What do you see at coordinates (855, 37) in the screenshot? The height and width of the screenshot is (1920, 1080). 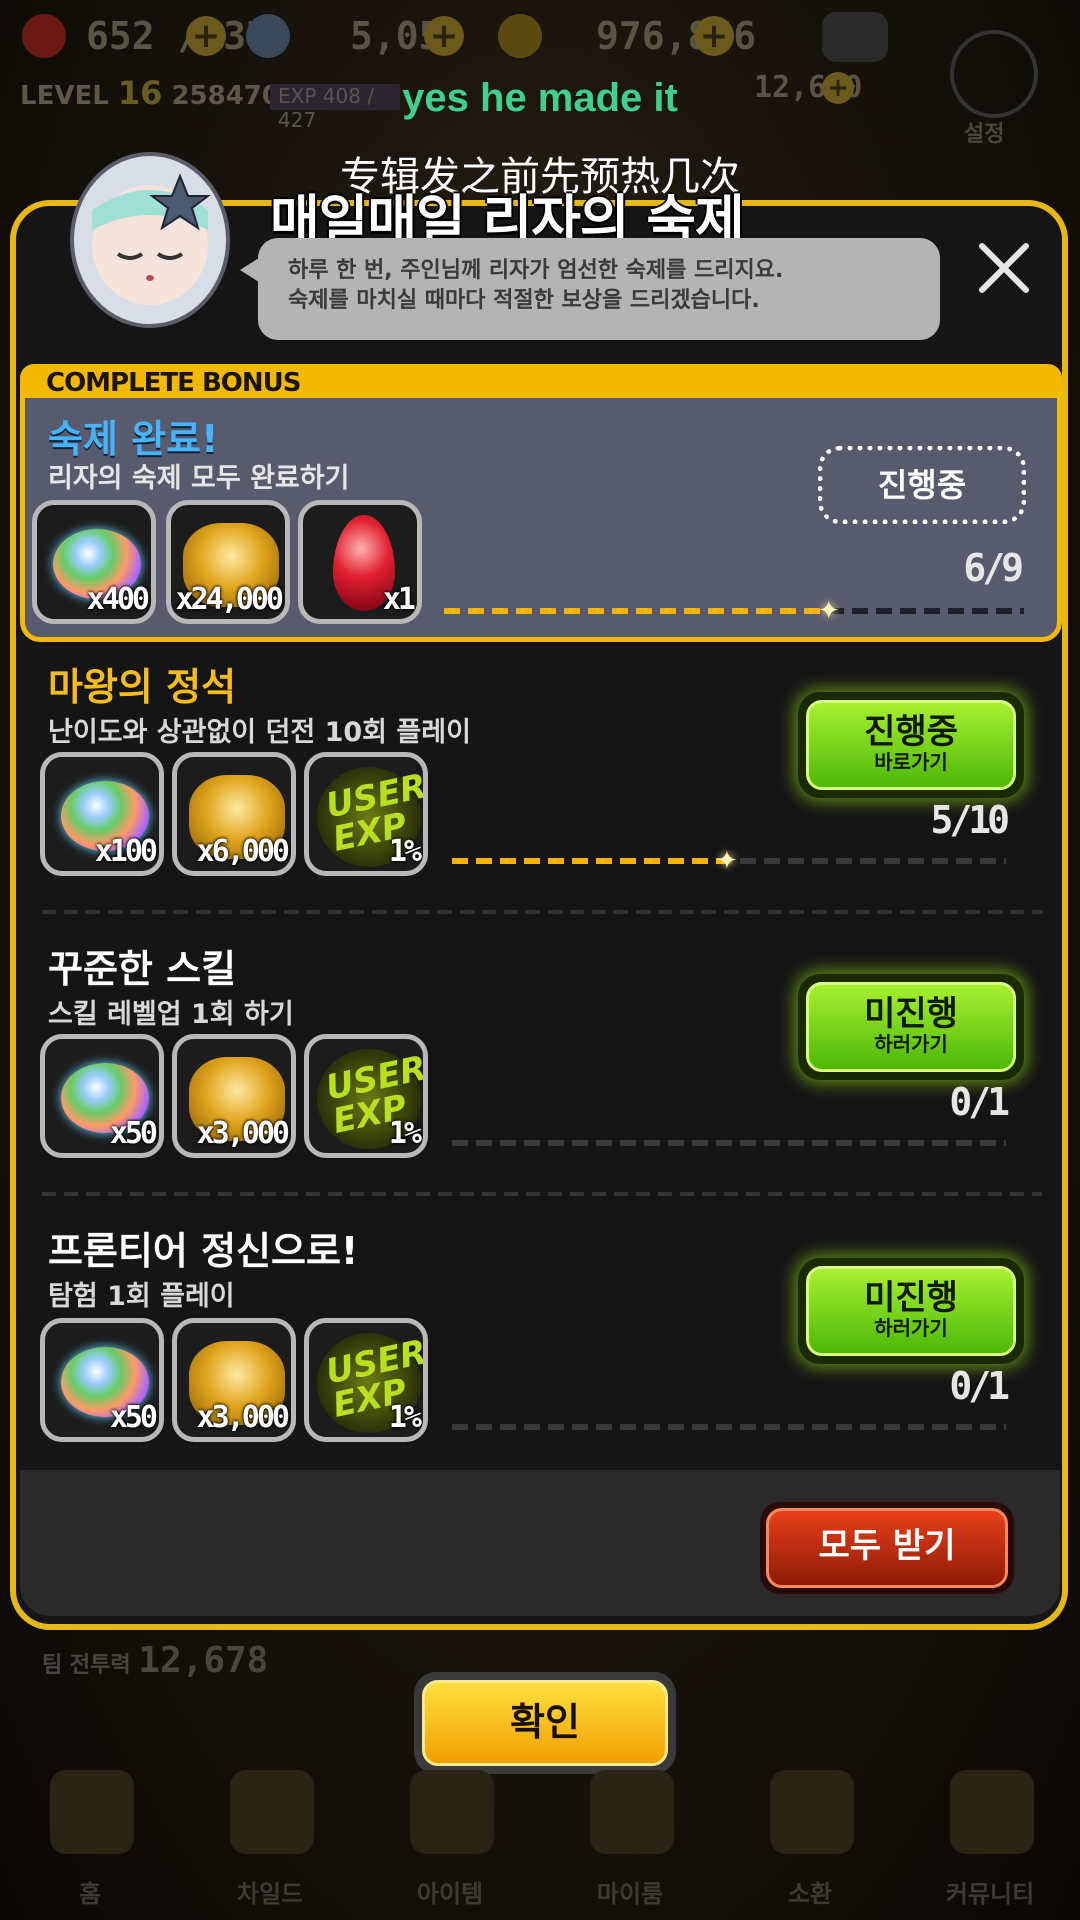 I see `chat-icon` at bounding box center [855, 37].